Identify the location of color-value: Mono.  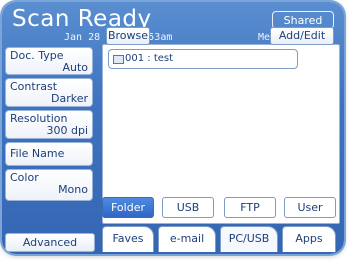
(73, 189).